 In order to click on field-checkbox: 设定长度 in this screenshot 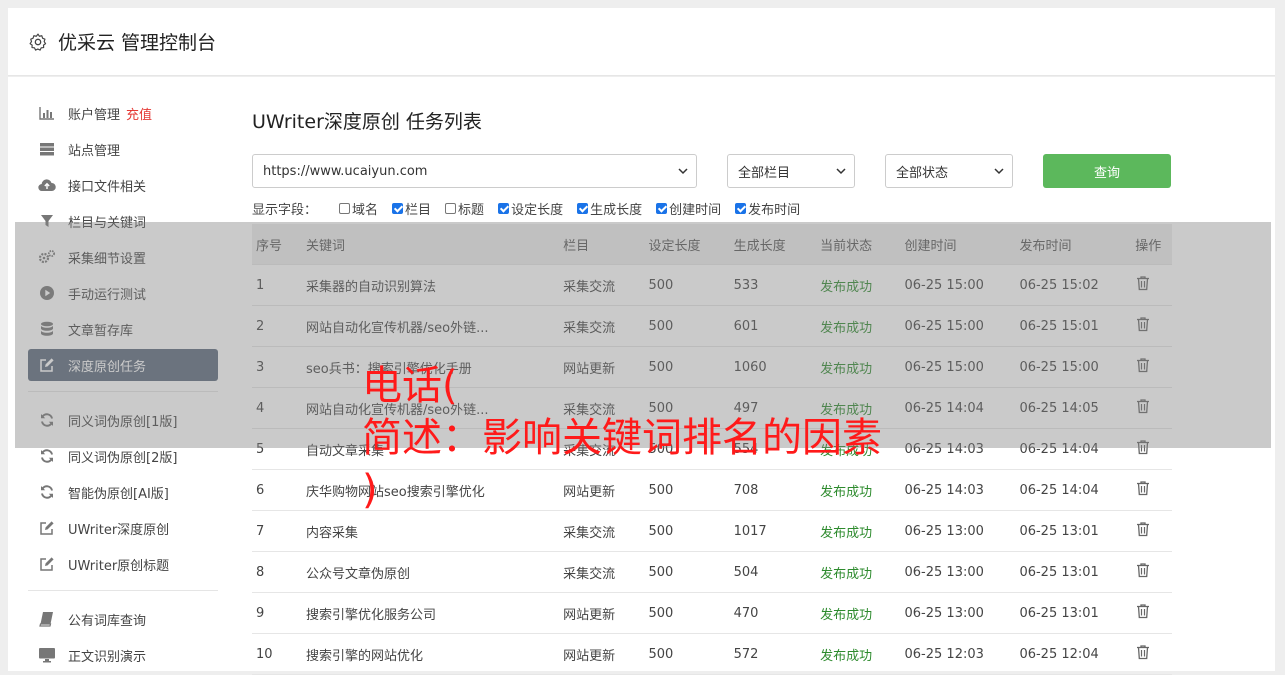, I will do `click(530, 208)`.